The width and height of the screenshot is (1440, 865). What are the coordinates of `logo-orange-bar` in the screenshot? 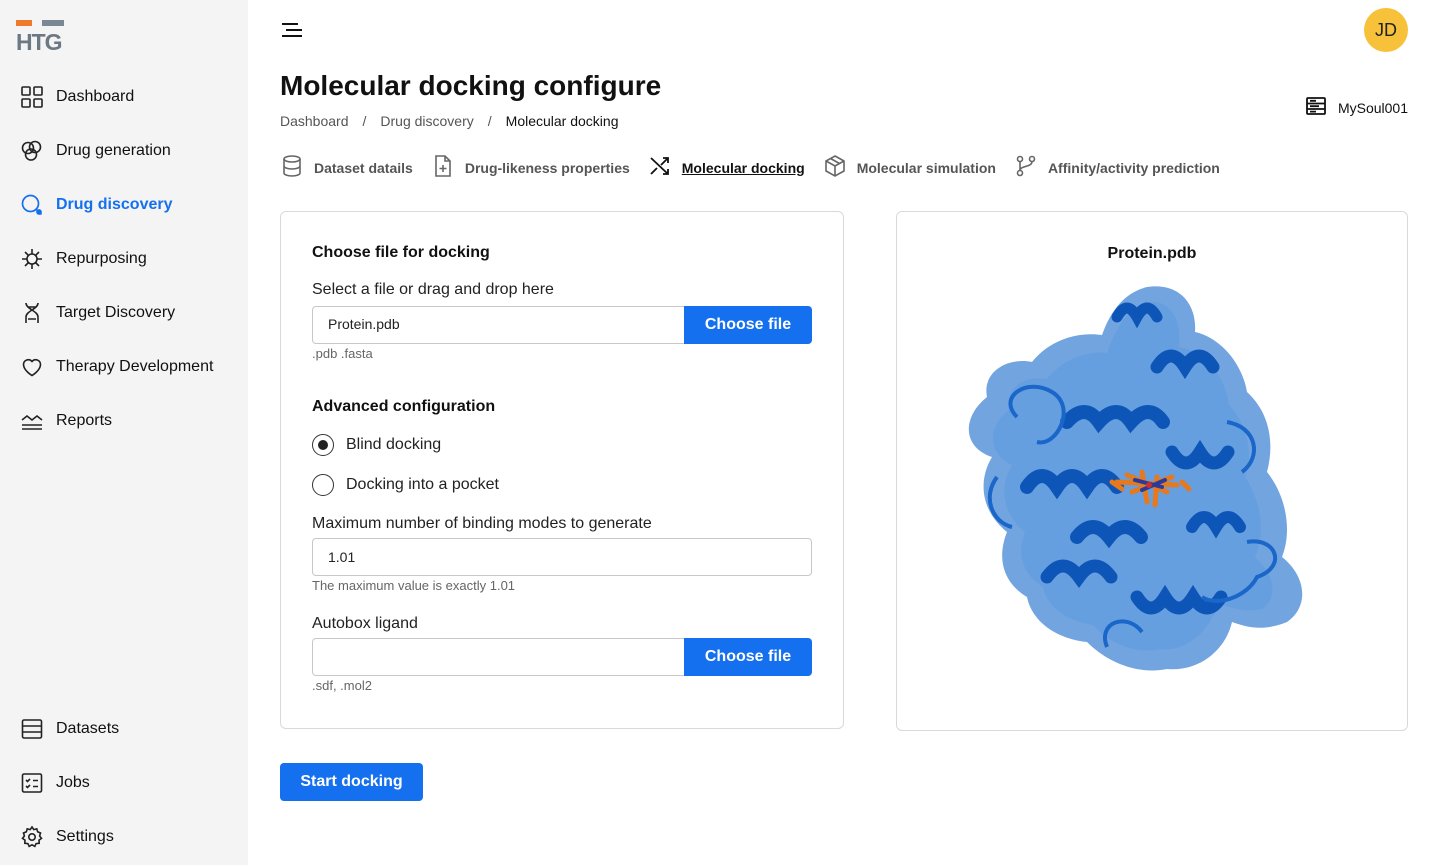 It's located at (24, 23).